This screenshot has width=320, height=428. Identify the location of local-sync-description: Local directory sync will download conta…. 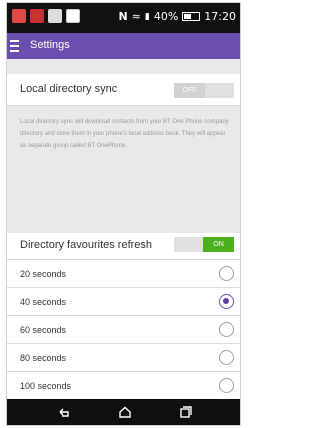
(124, 134).